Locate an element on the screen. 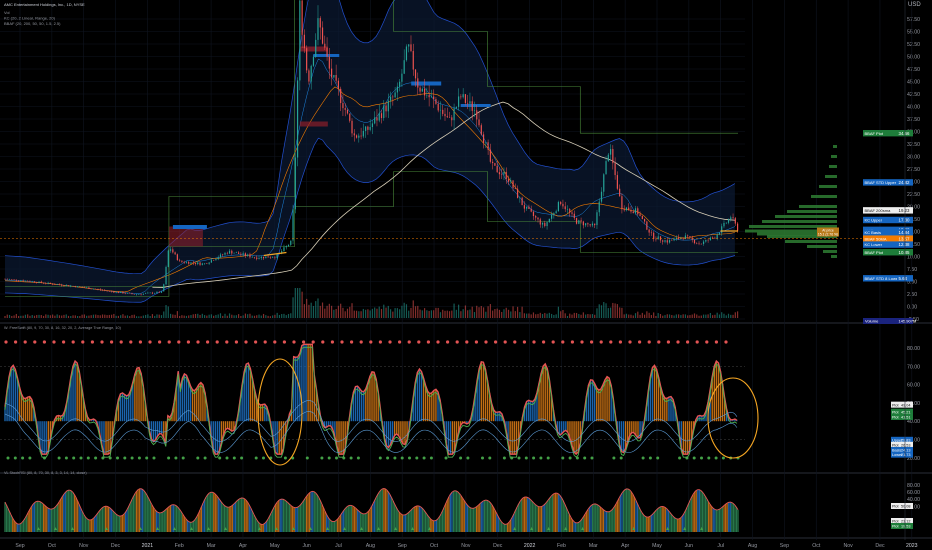 Image resolution: width=932 pixels, height=550 pixels. indicator1-badge-value: 49.04 is located at coordinates (906, 405).